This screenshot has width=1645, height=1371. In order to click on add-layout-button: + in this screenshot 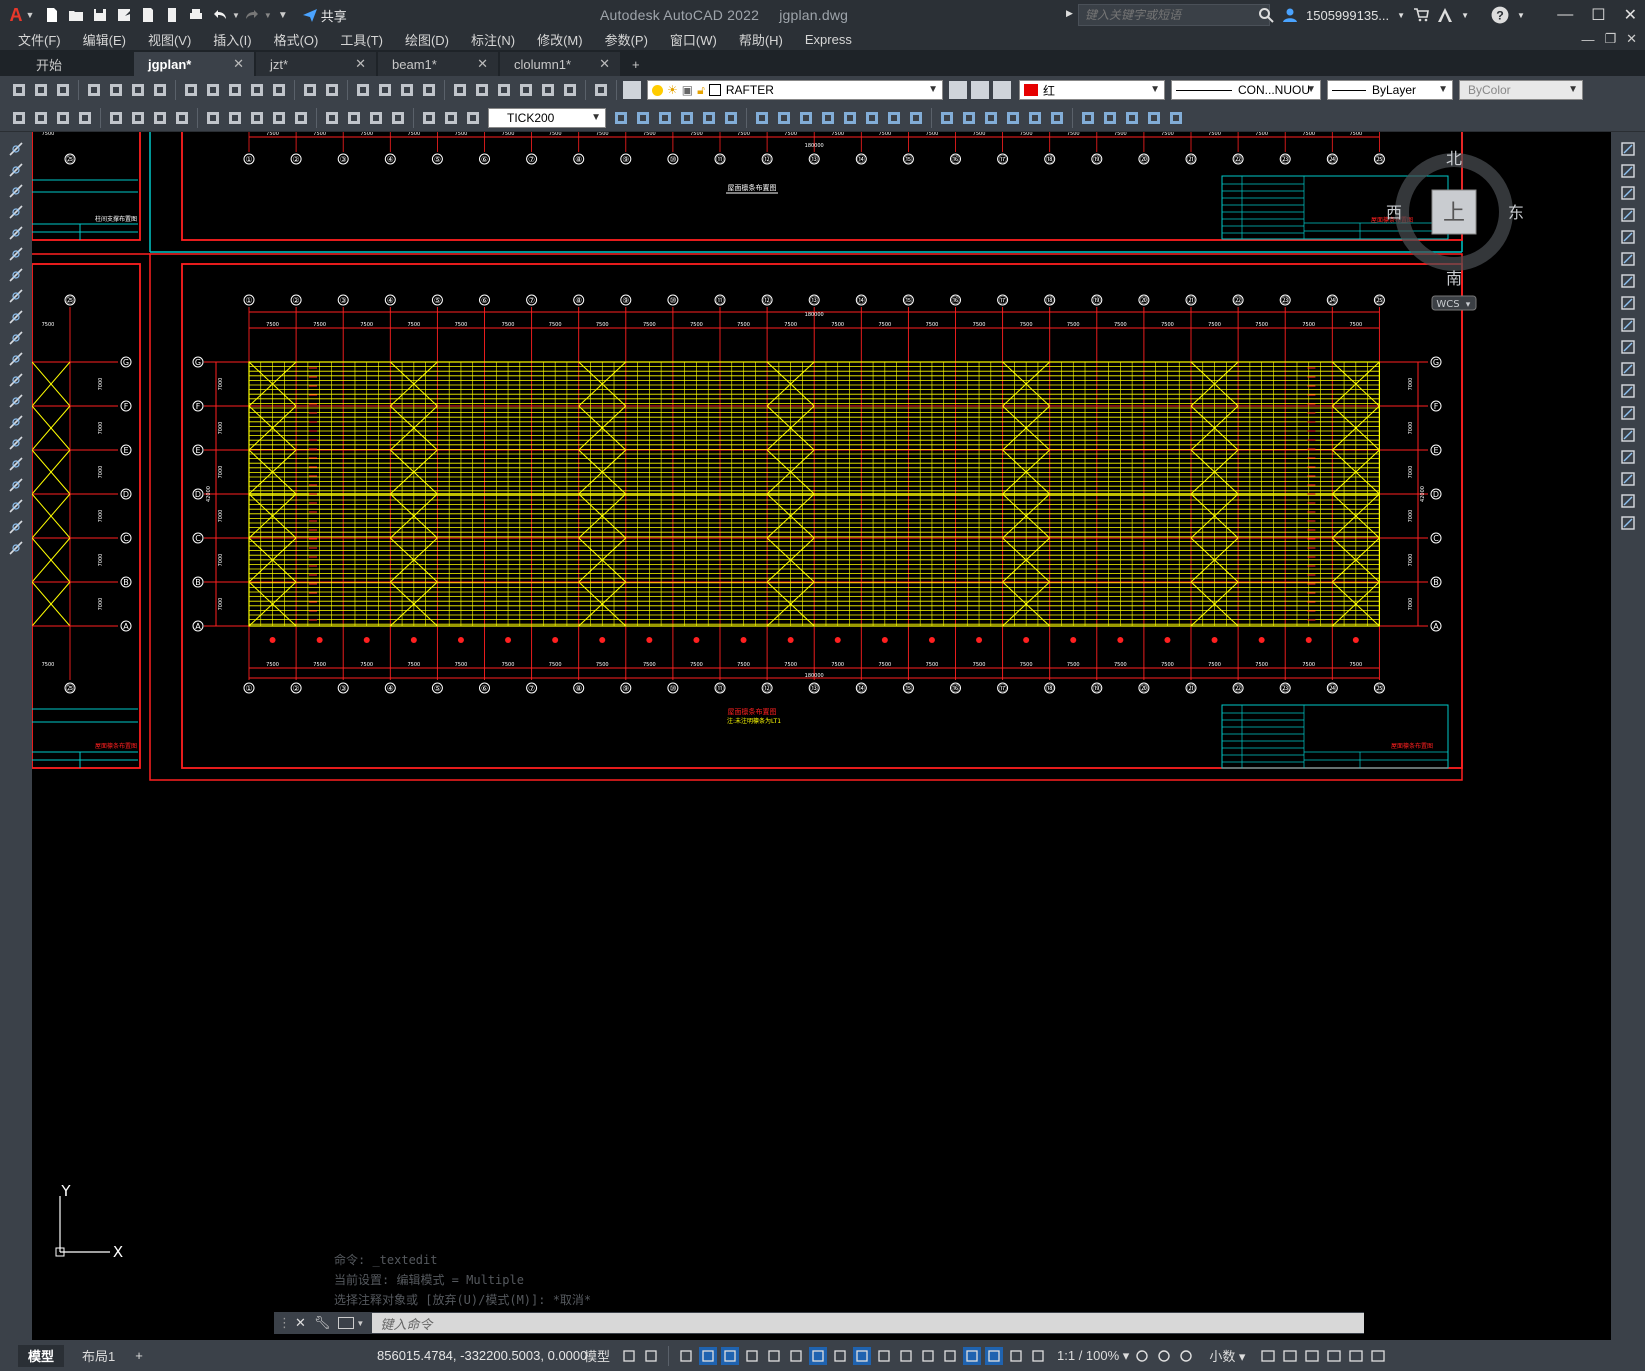, I will do `click(139, 1356)`.